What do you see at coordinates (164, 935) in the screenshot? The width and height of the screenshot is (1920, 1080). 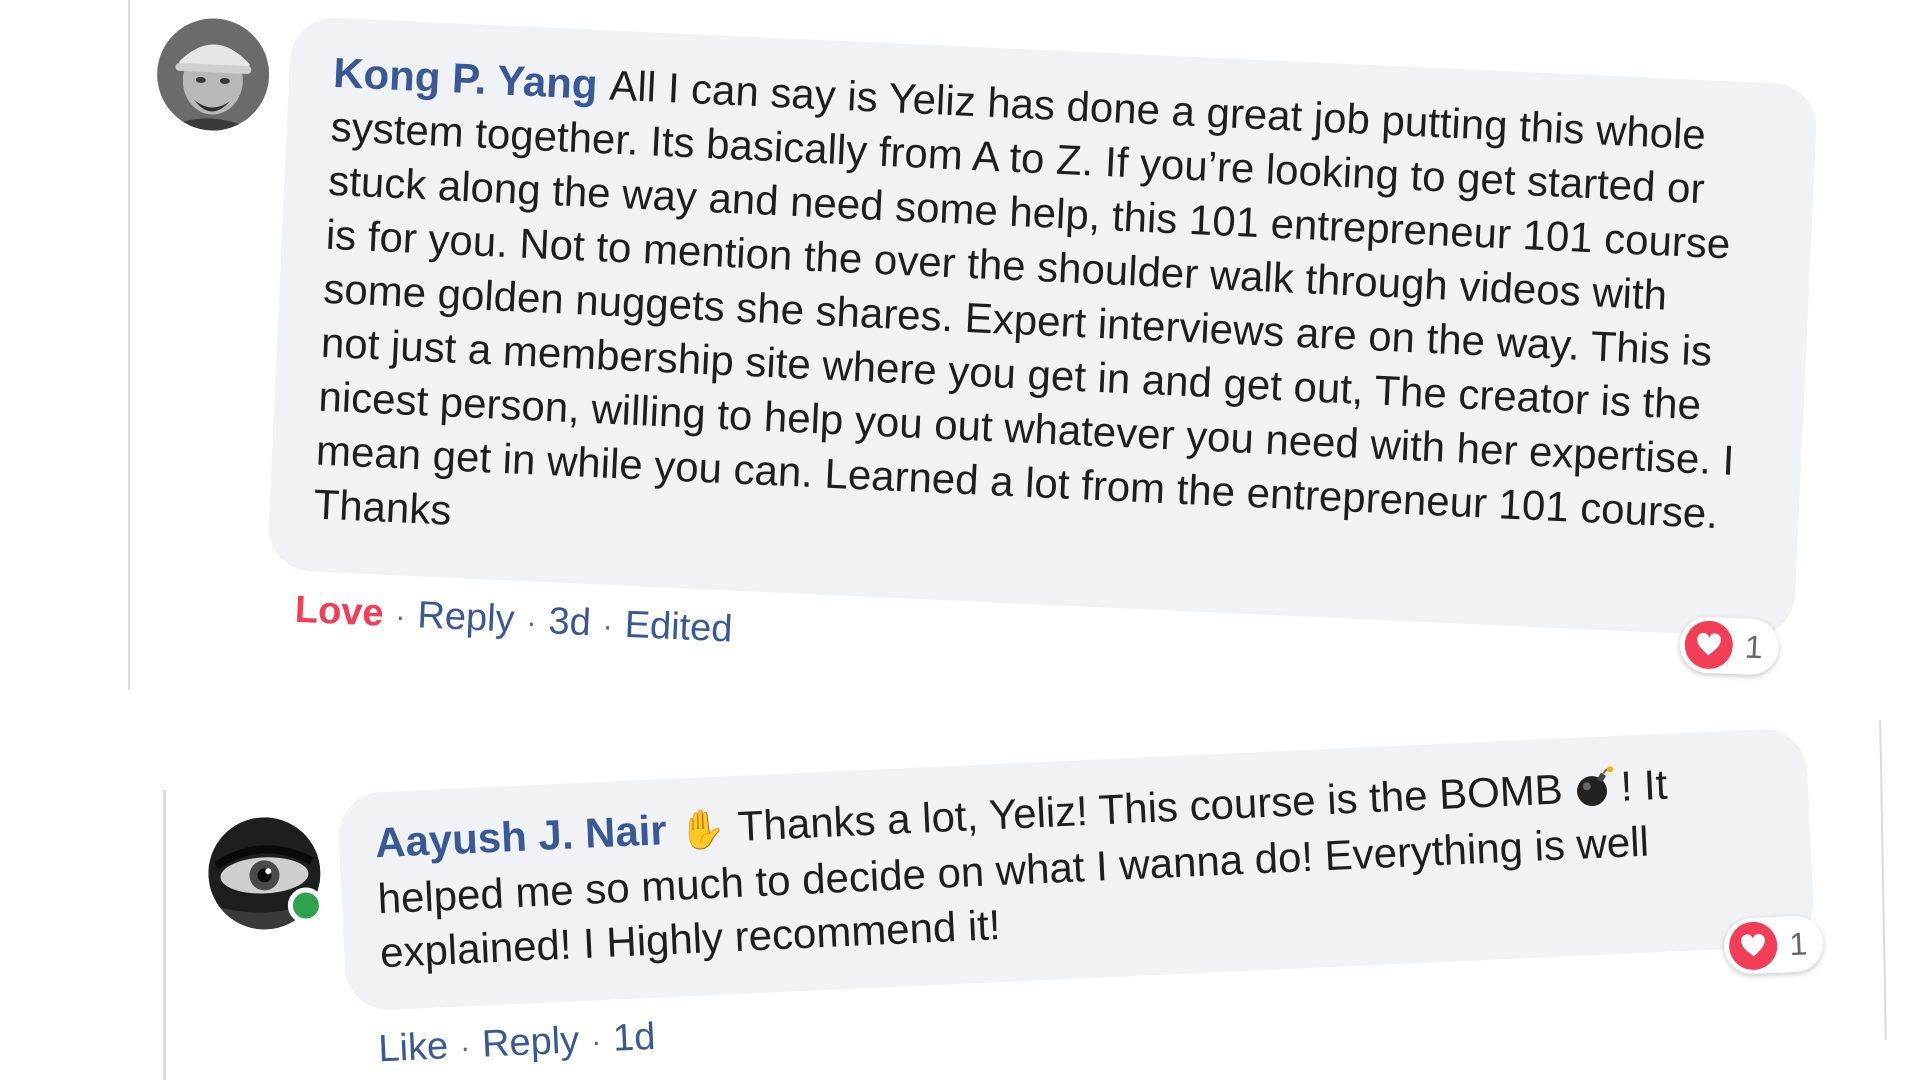 I see `page-edge-left-lower` at bounding box center [164, 935].